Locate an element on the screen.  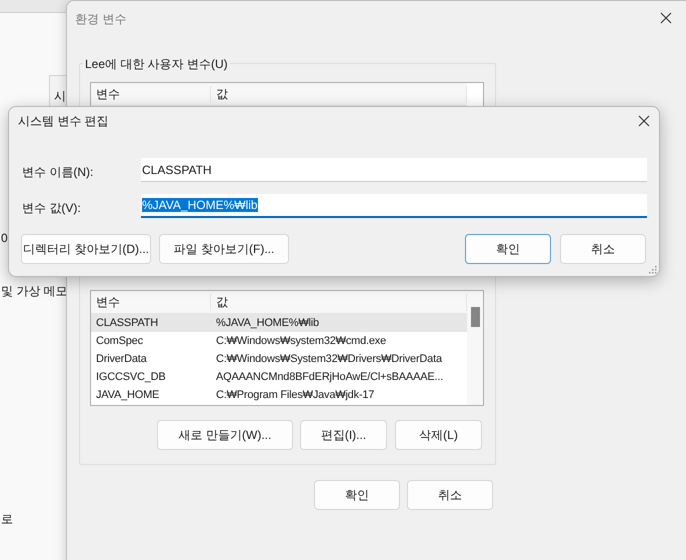
table-cell-text: C:₩Windows₩System32₩Drivers₩DriverData is located at coordinates (329, 359).